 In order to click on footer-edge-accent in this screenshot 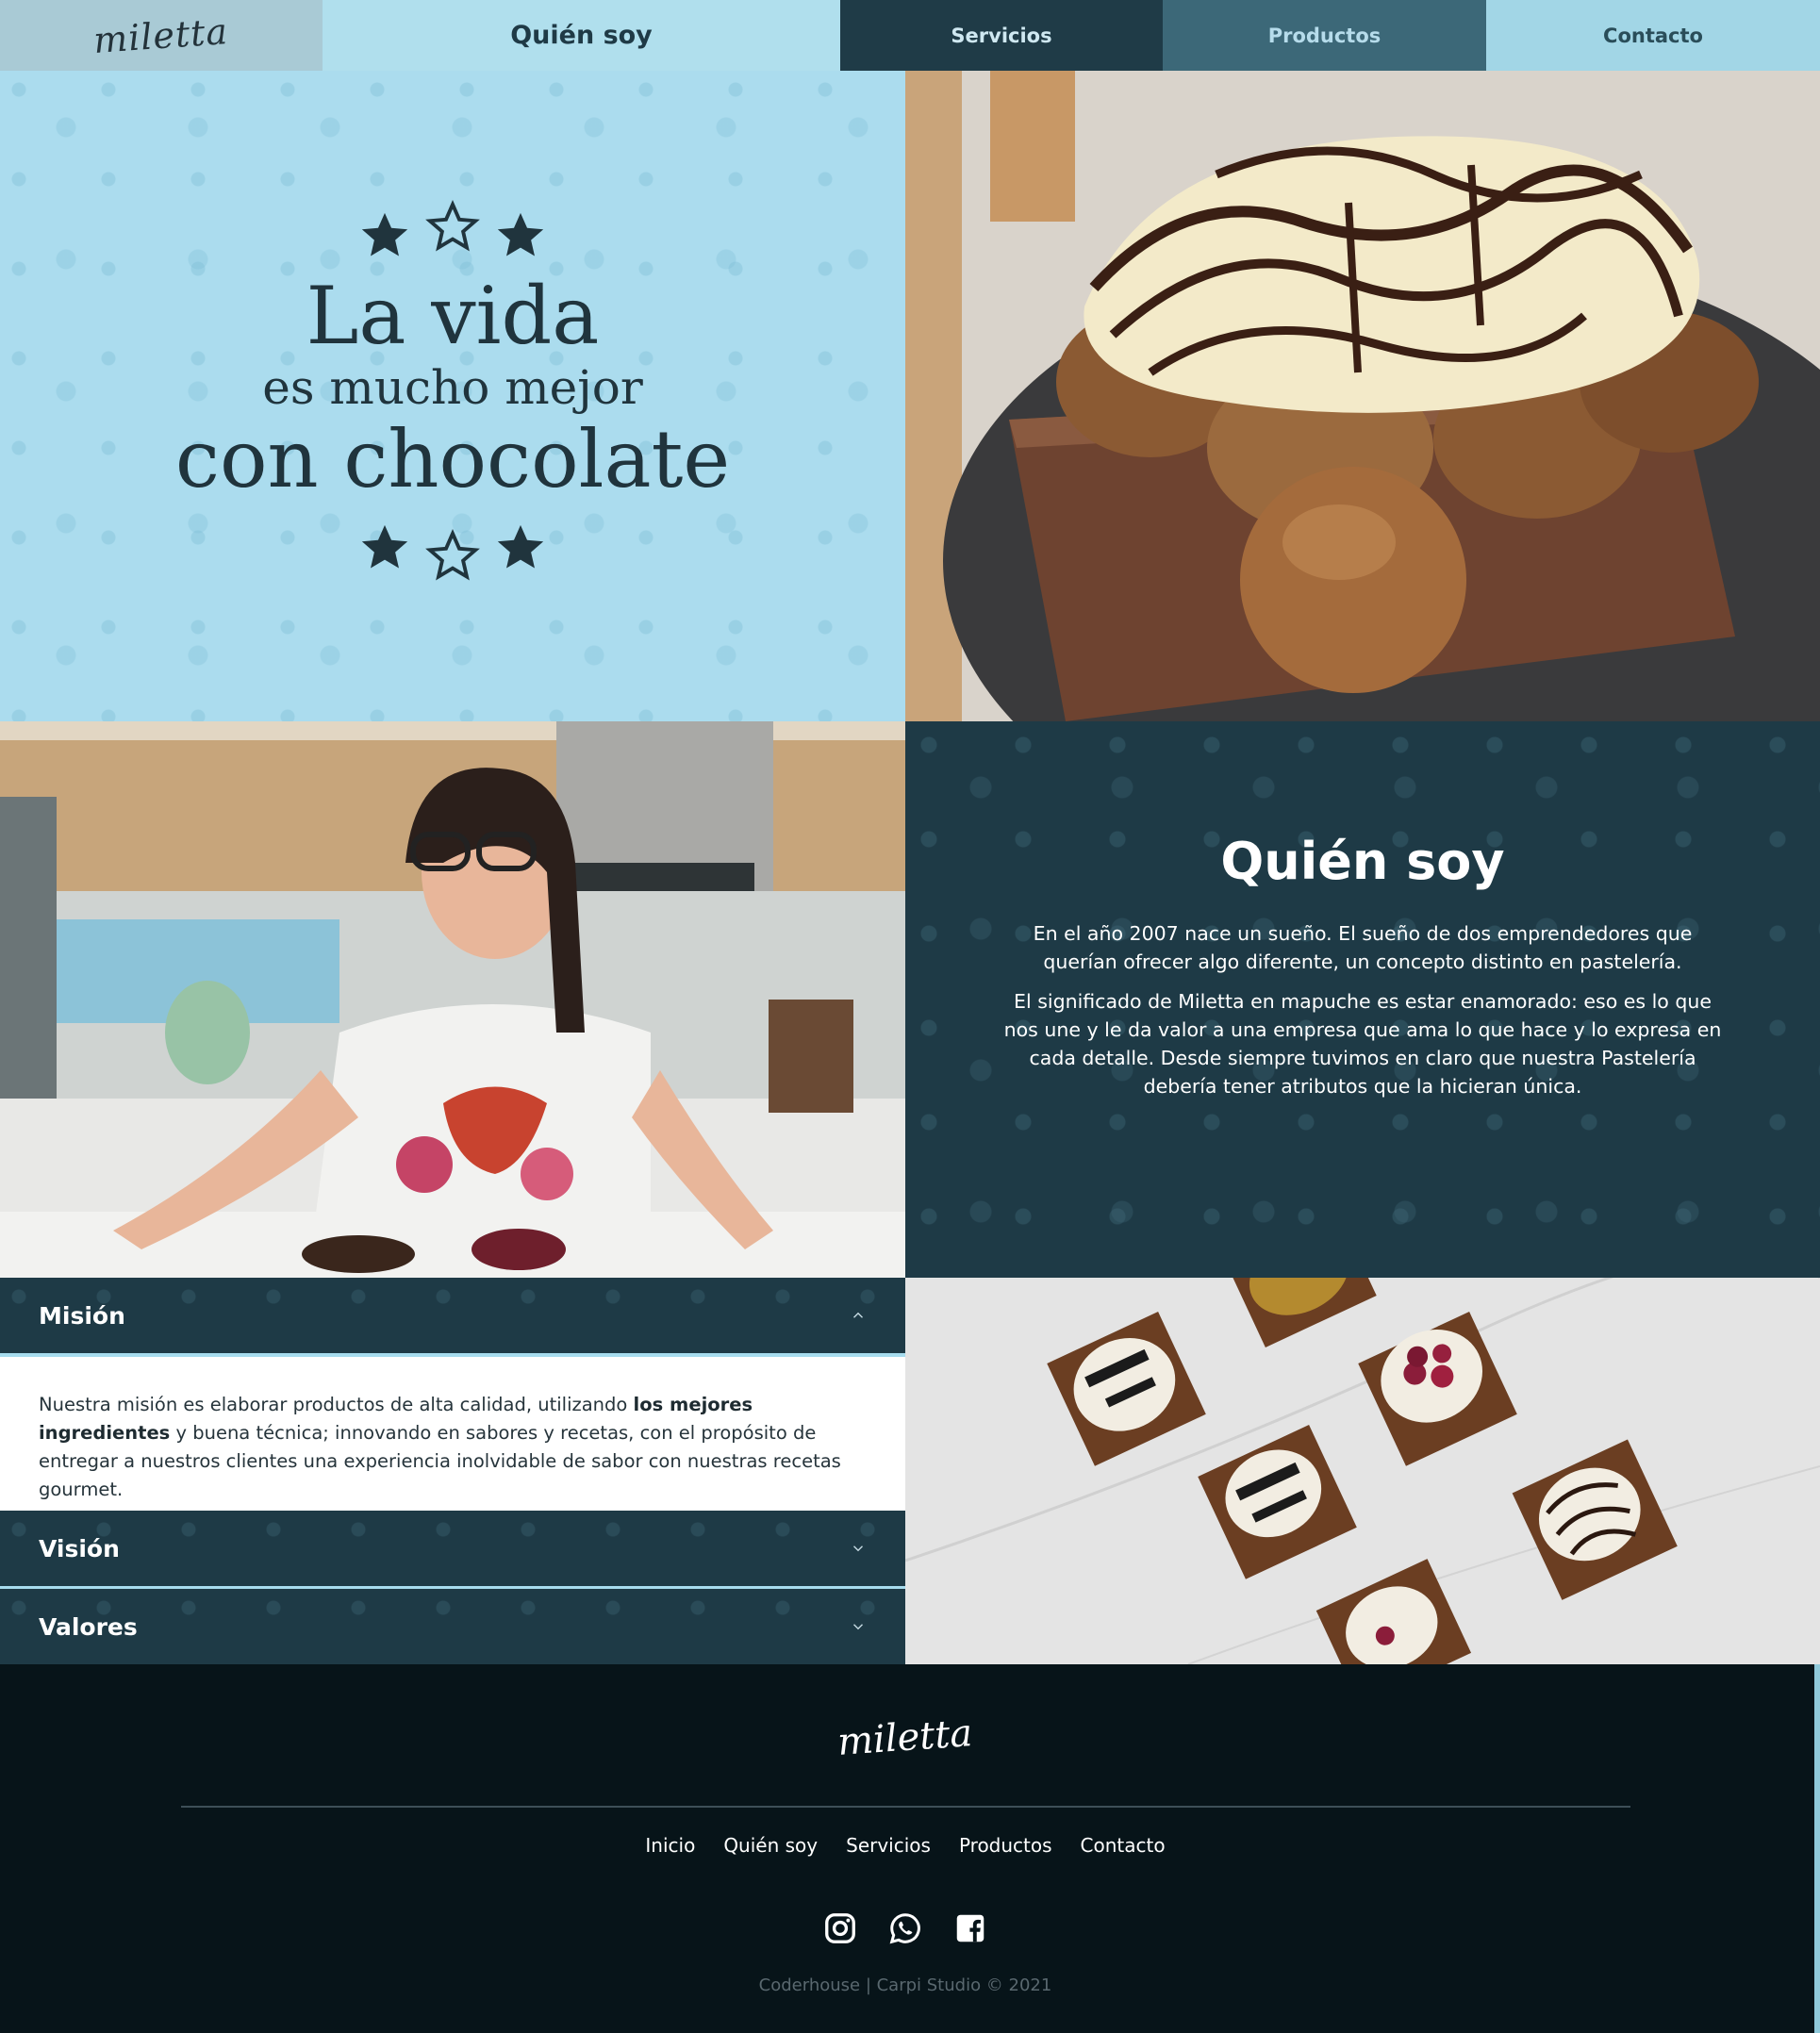, I will do `click(1817, 1848)`.